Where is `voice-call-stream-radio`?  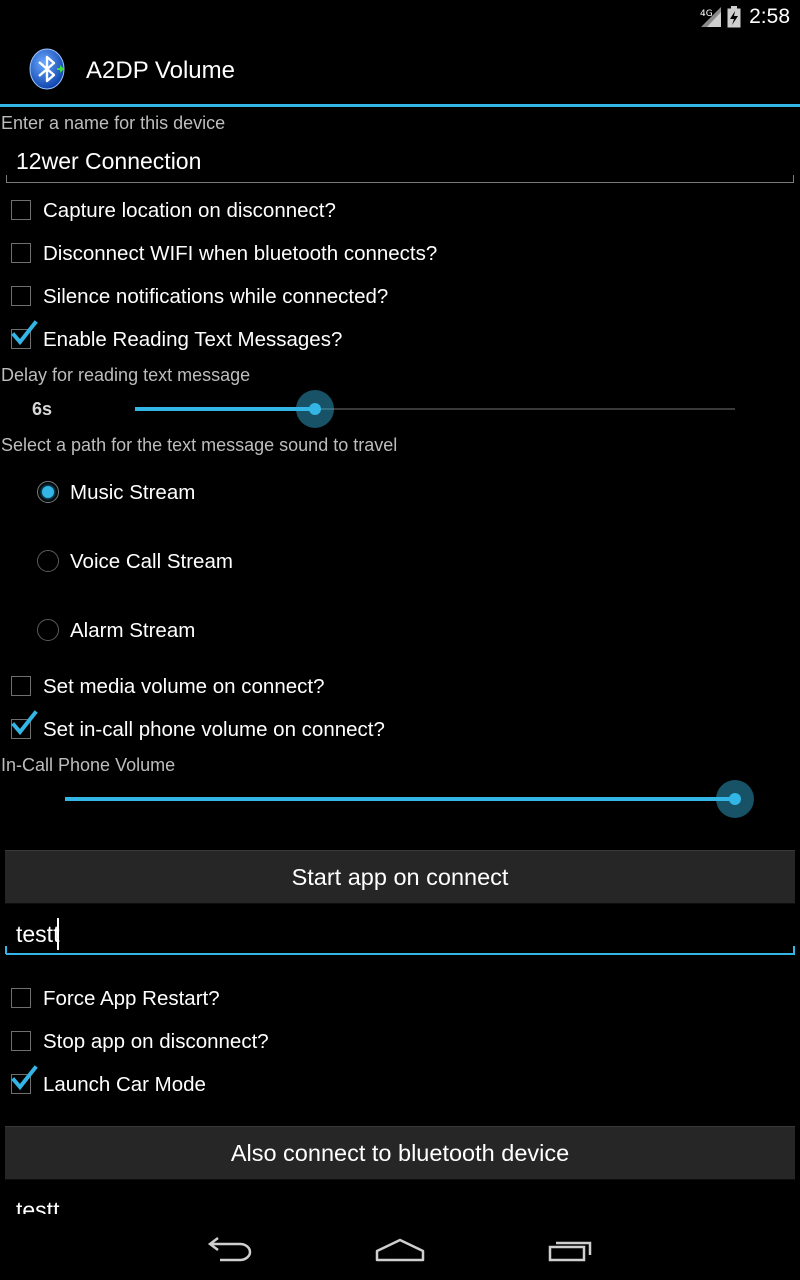 voice-call-stream-radio is located at coordinates (48, 561).